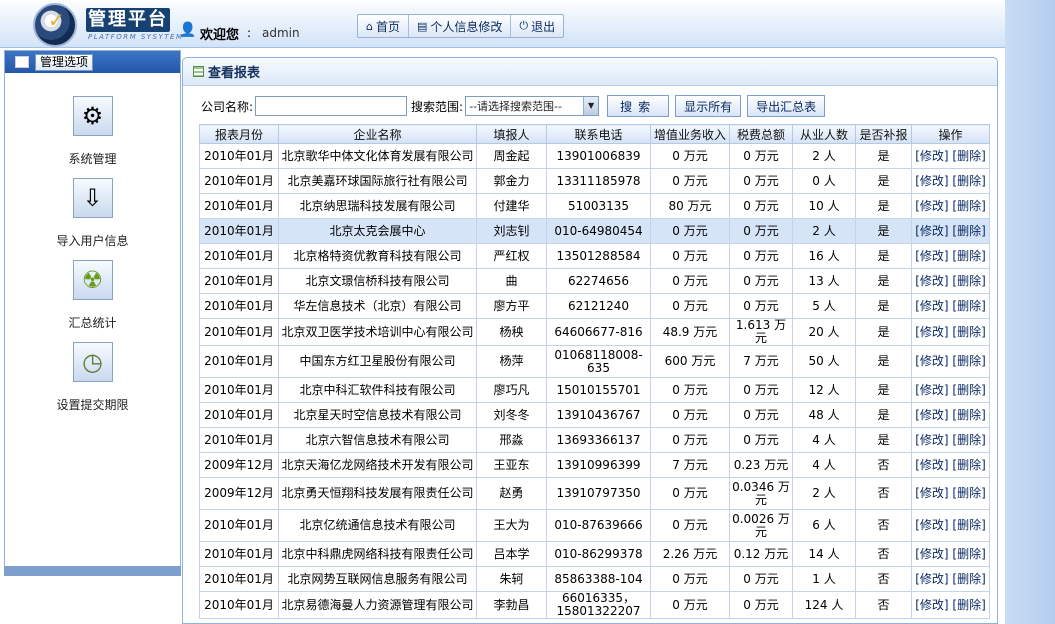 The image size is (1055, 624). I want to click on table-cell: 48.9 万元, so click(690, 332).